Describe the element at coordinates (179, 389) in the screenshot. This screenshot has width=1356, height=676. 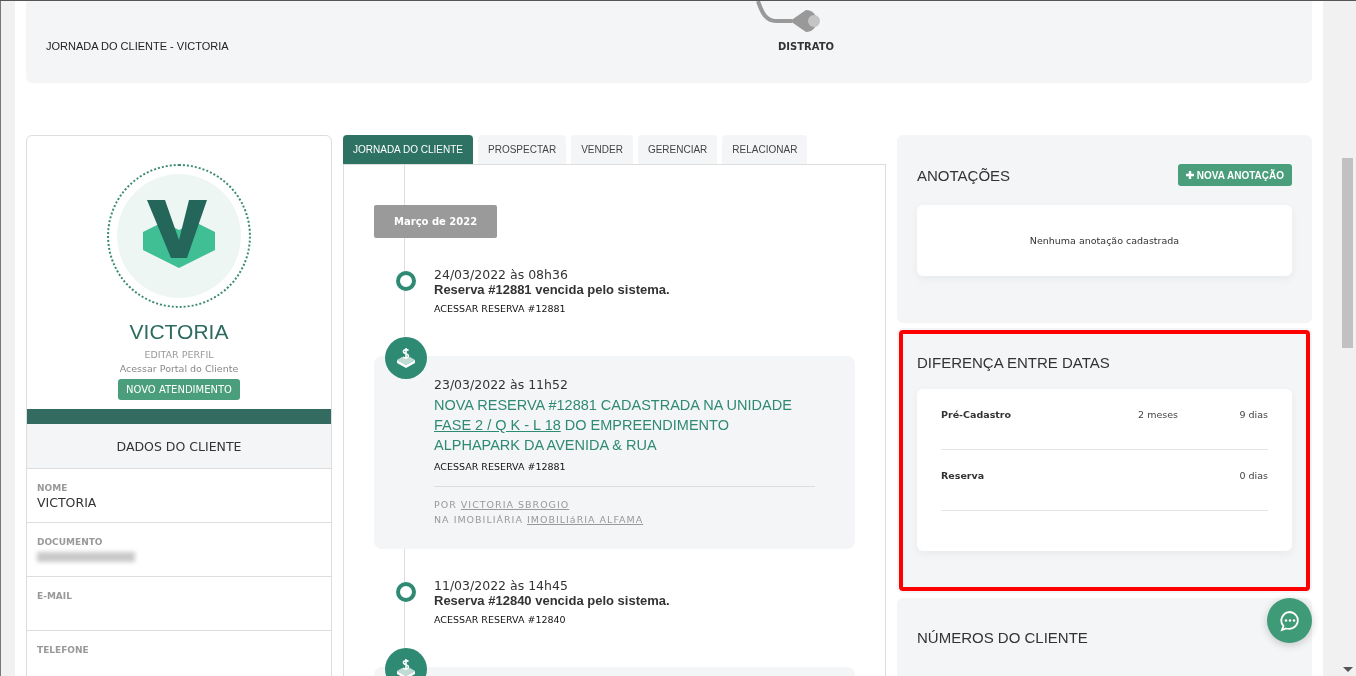
I see `new-service-button: NOVO ATENDIMENTO` at that location.